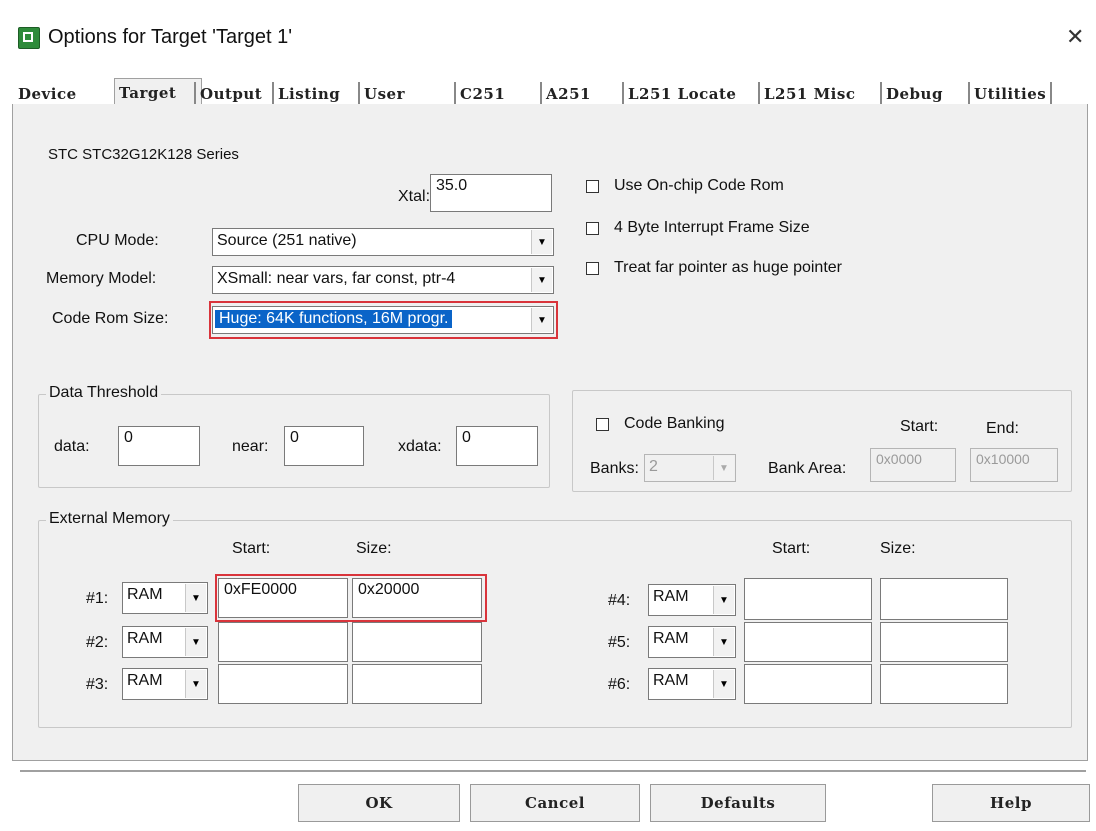 This screenshot has width=1096, height=831. Describe the element at coordinates (383, 94) in the screenshot. I see `tab-user: User` at that location.